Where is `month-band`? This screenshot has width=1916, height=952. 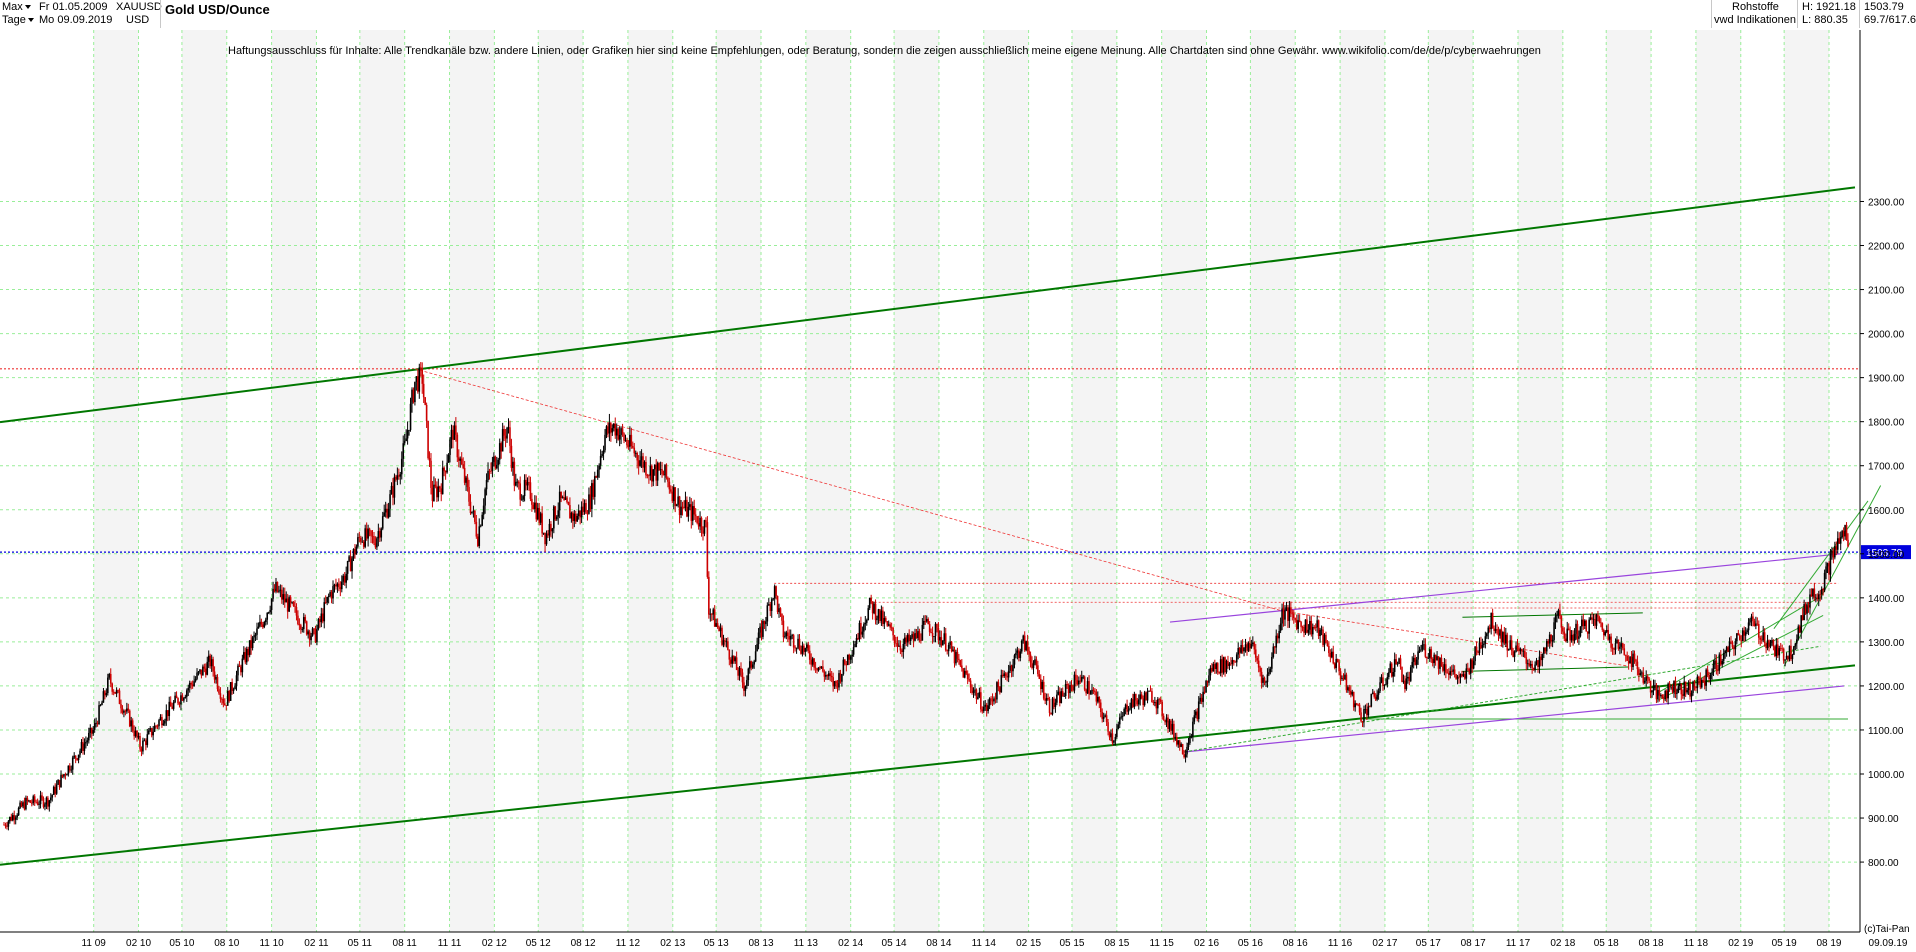 month-band is located at coordinates (1094, 481).